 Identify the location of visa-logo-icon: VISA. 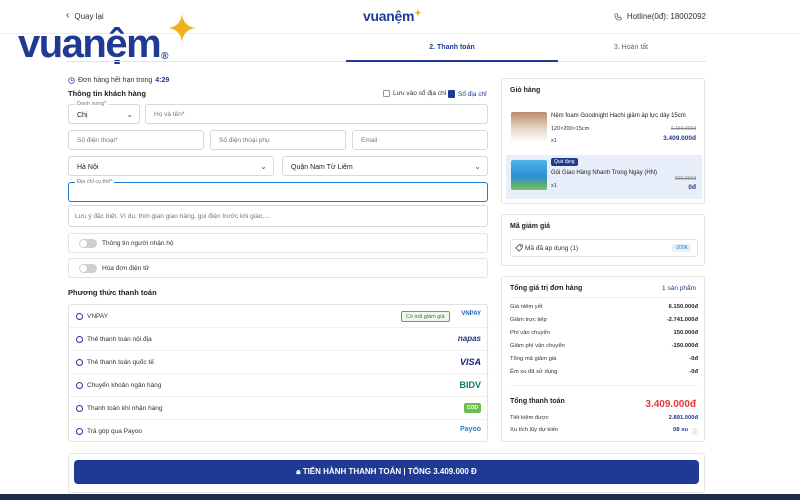
(470, 362).